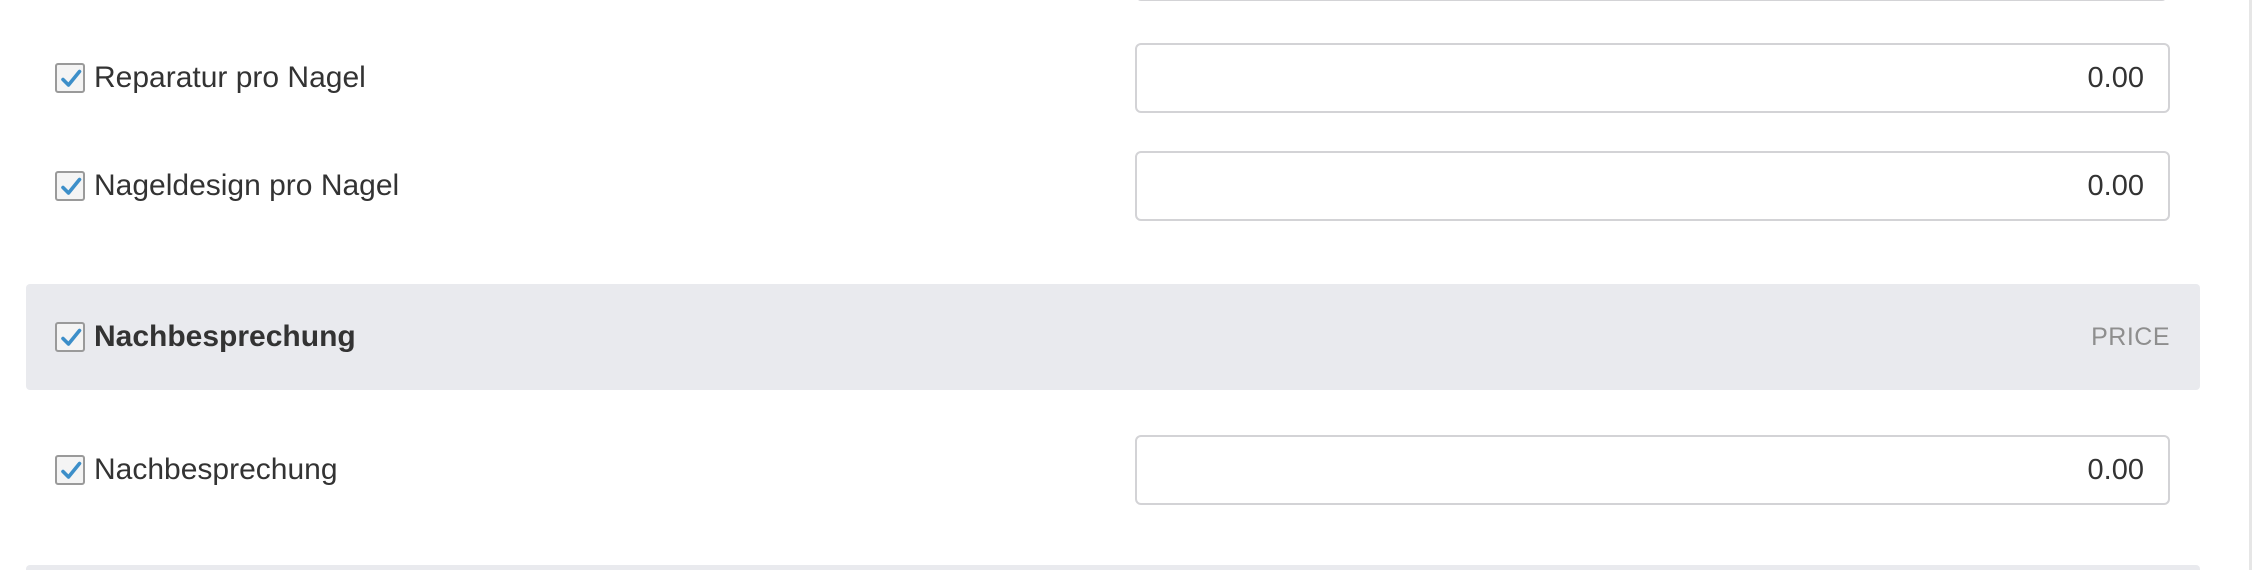 The height and width of the screenshot is (570, 2252). I want to click on group-checkbox-label: Nachbesprechung, so click(205, 337).